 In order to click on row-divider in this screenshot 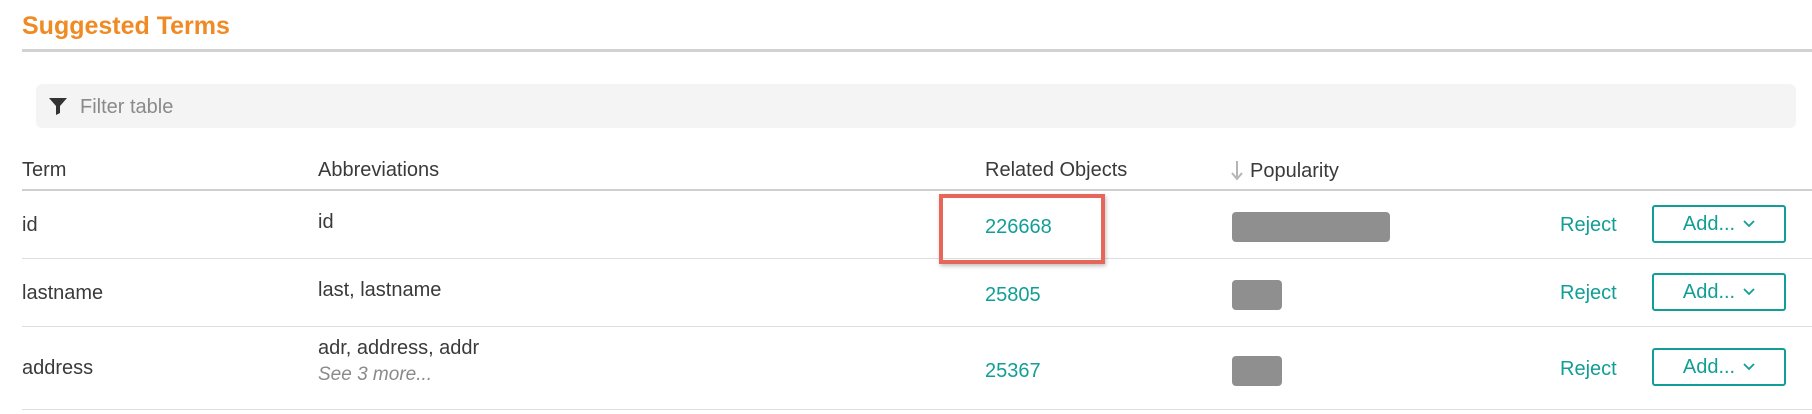, I will do `click(917, 409)`.